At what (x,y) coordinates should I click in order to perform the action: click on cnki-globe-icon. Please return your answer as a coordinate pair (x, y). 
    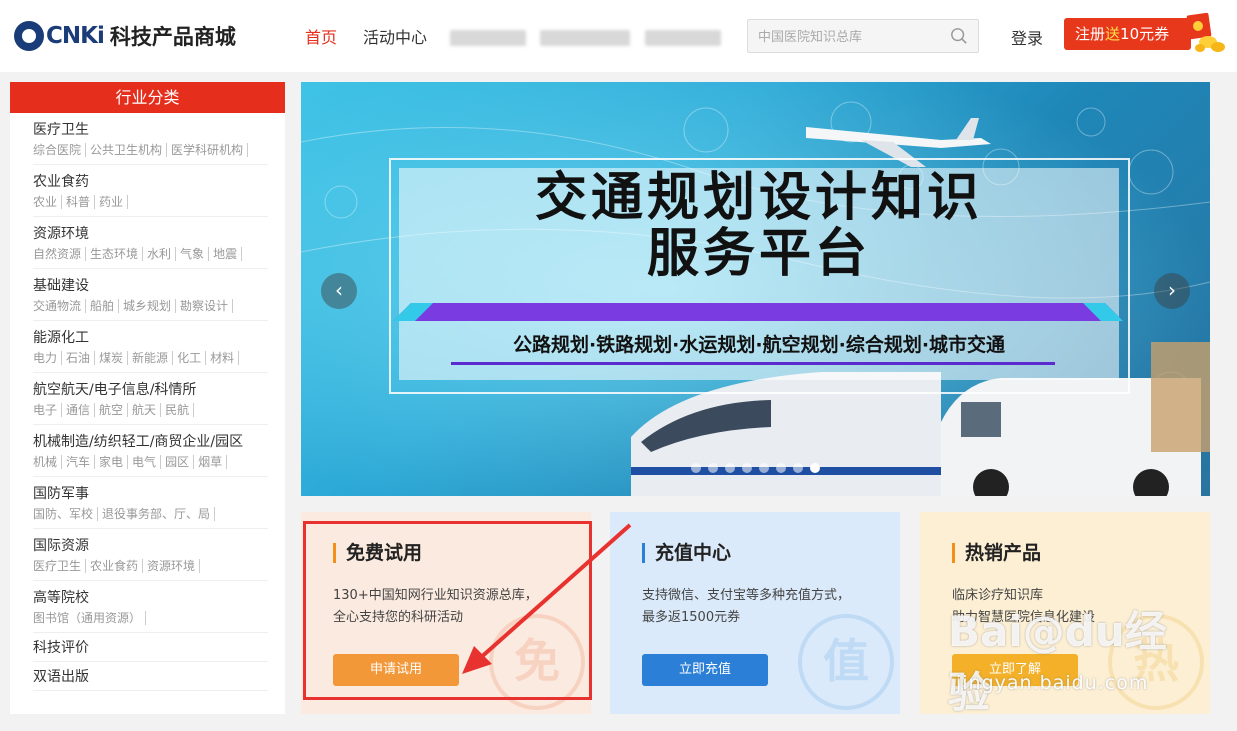
    Looking at the image, I should click on (29, 36).